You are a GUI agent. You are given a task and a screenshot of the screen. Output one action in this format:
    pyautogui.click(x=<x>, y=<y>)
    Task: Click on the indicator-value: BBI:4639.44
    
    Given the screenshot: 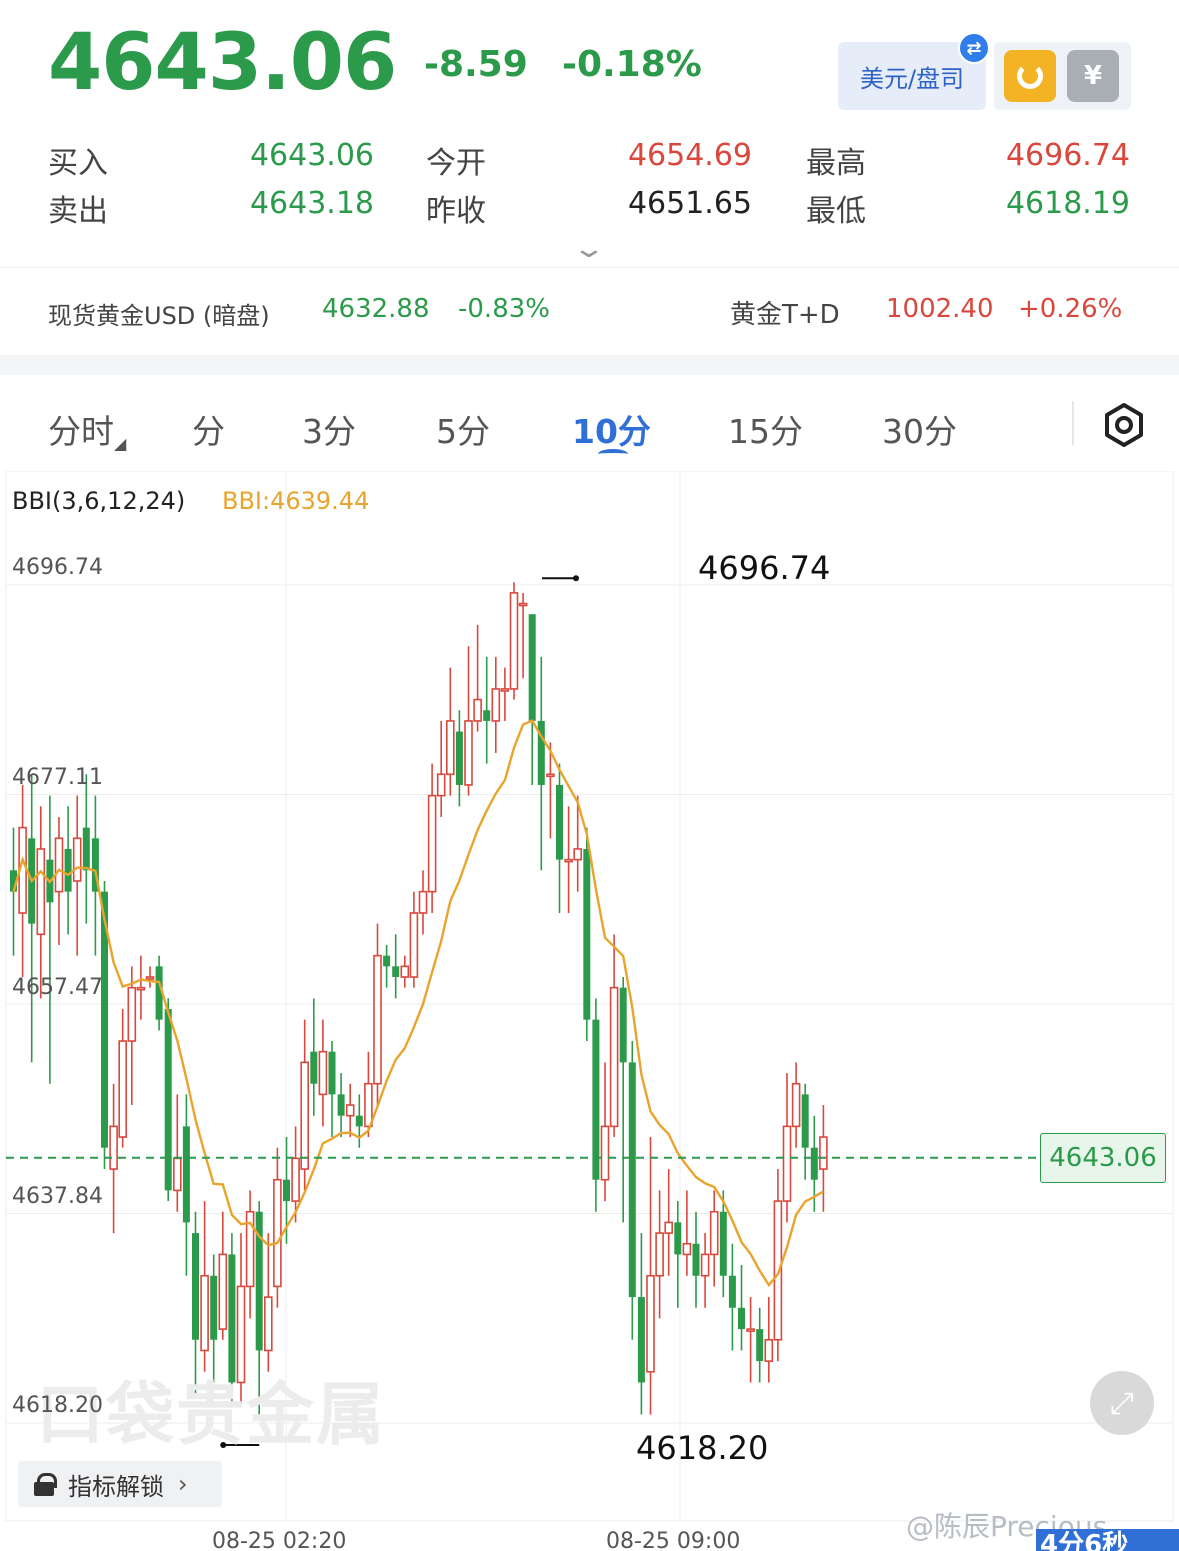 What is the action you would take?
    pyautogui.click(x=296, y=501)
    